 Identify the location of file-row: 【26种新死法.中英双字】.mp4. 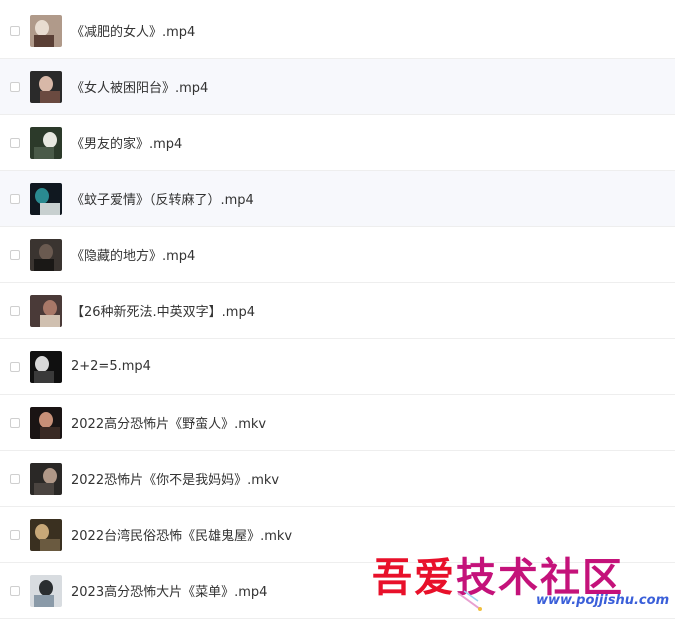
(337, 311).